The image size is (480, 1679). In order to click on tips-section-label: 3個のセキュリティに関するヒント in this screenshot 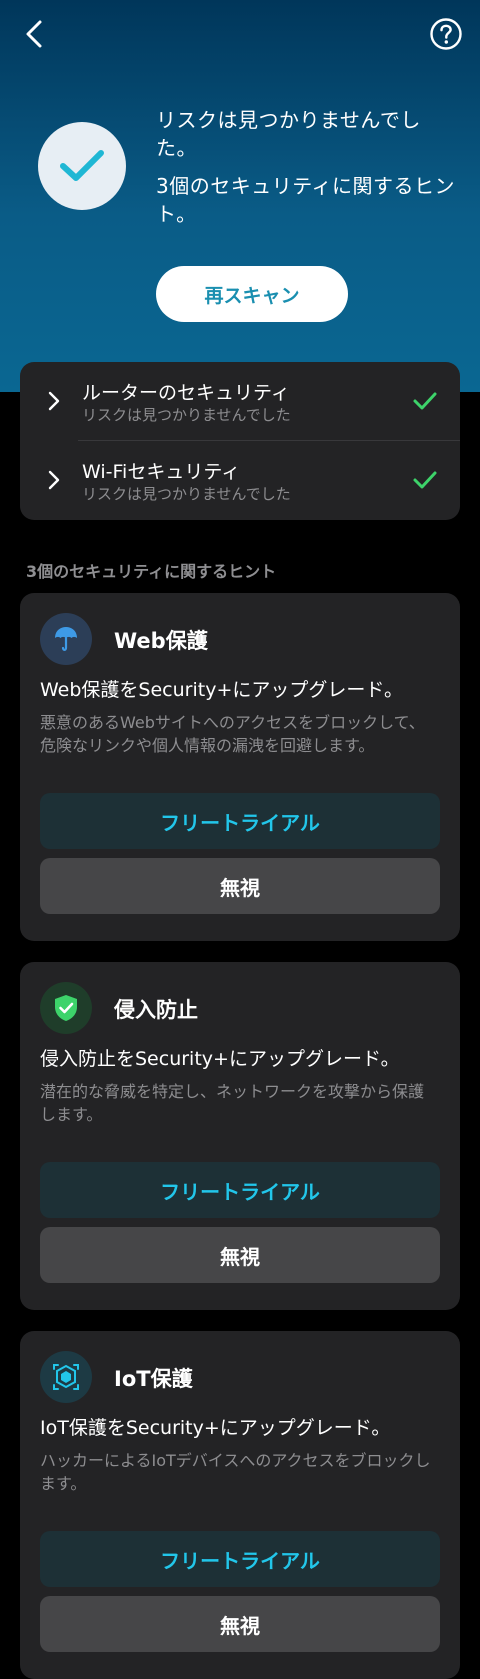, I will do `click(151, 571)`.